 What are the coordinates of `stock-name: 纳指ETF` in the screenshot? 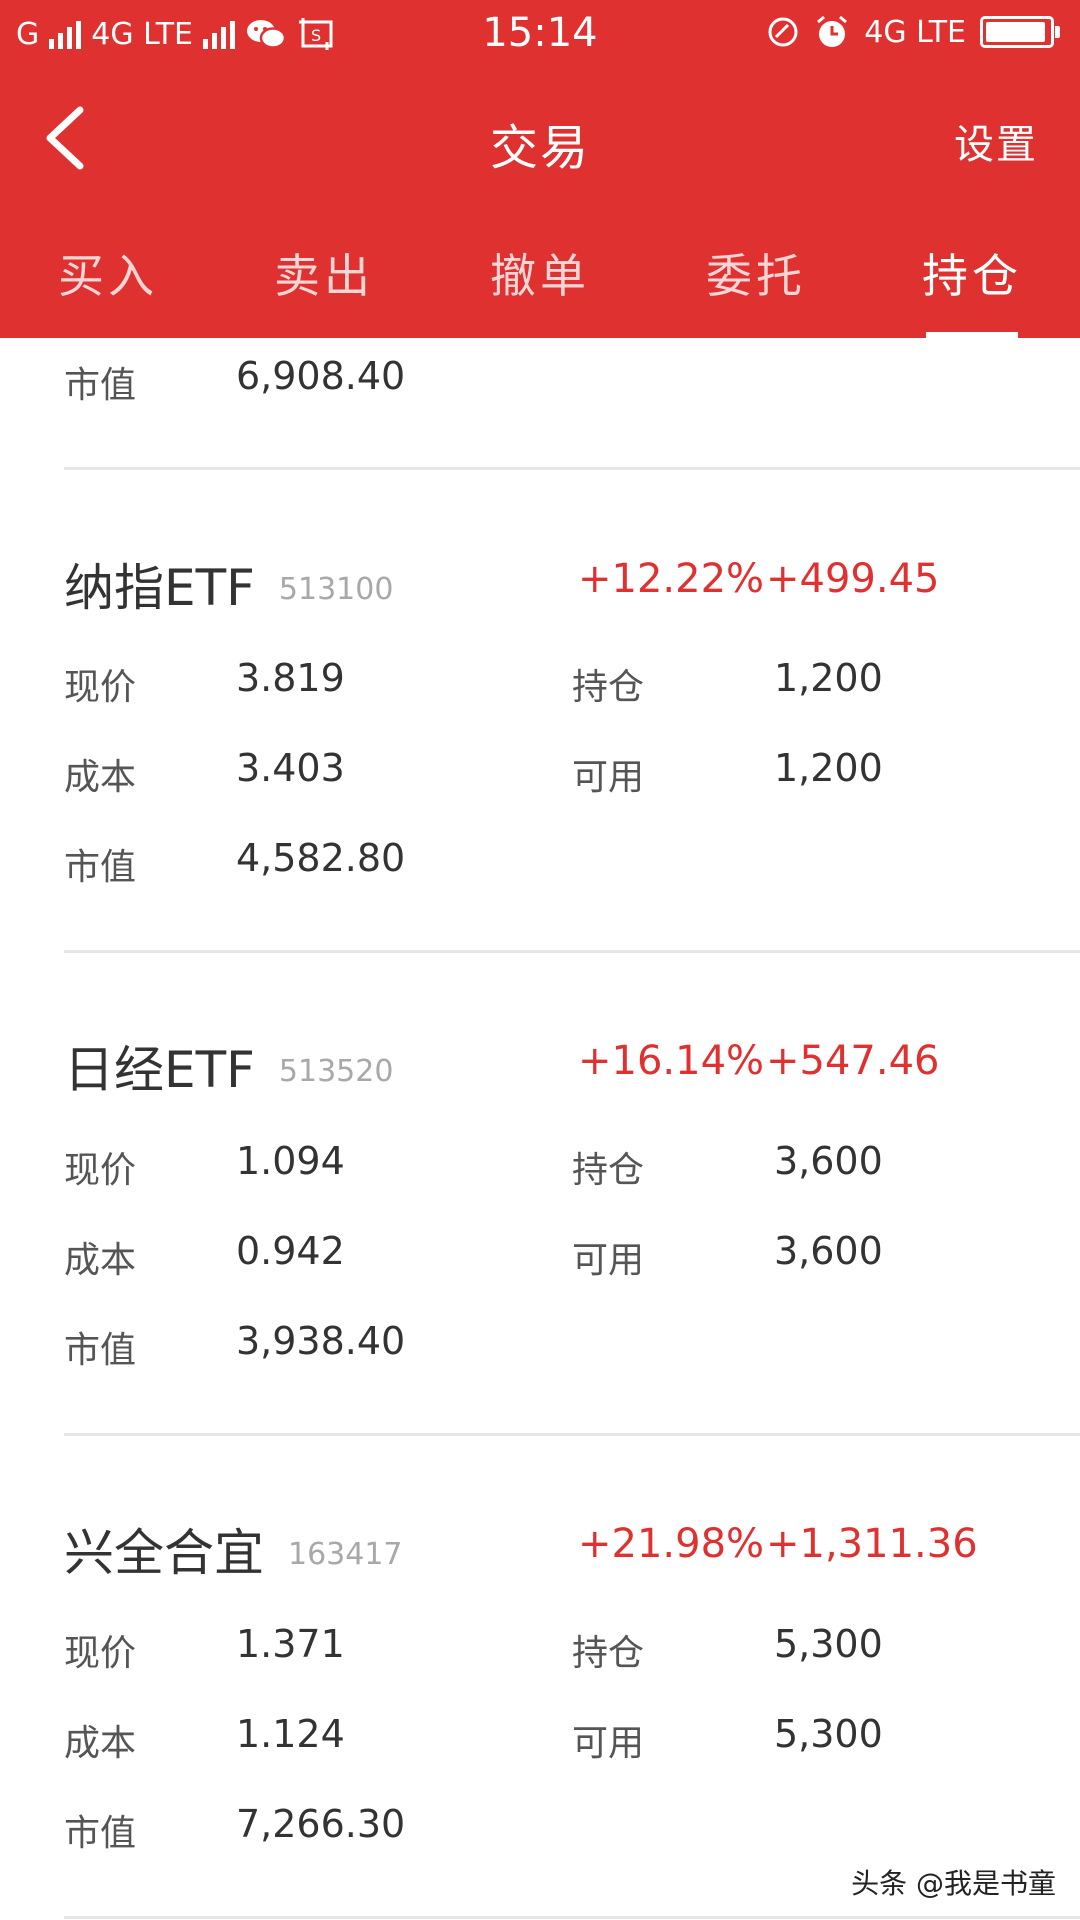 It's located at (159, 588).